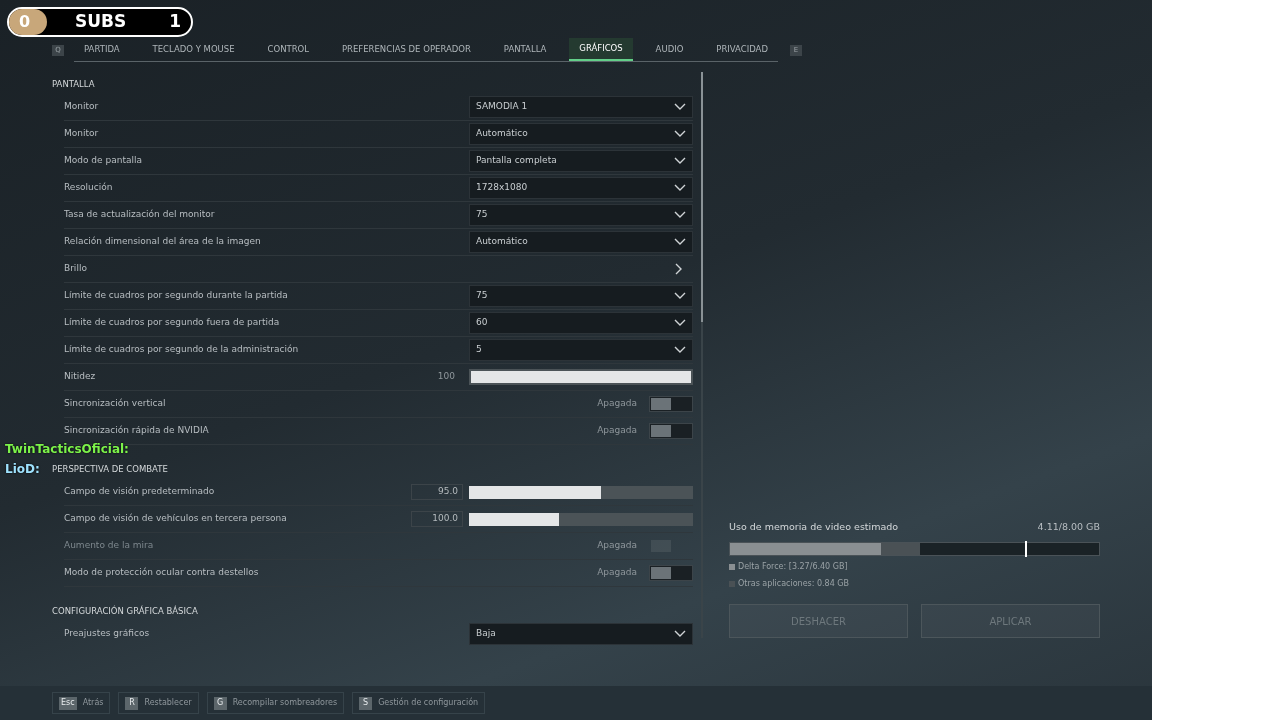 This screenshot has height=720, width=1280. What do you see at coordinates (80, 377) in the screenshot?
I see `setting-label: Nitidez` at bounding box center [80, 377].